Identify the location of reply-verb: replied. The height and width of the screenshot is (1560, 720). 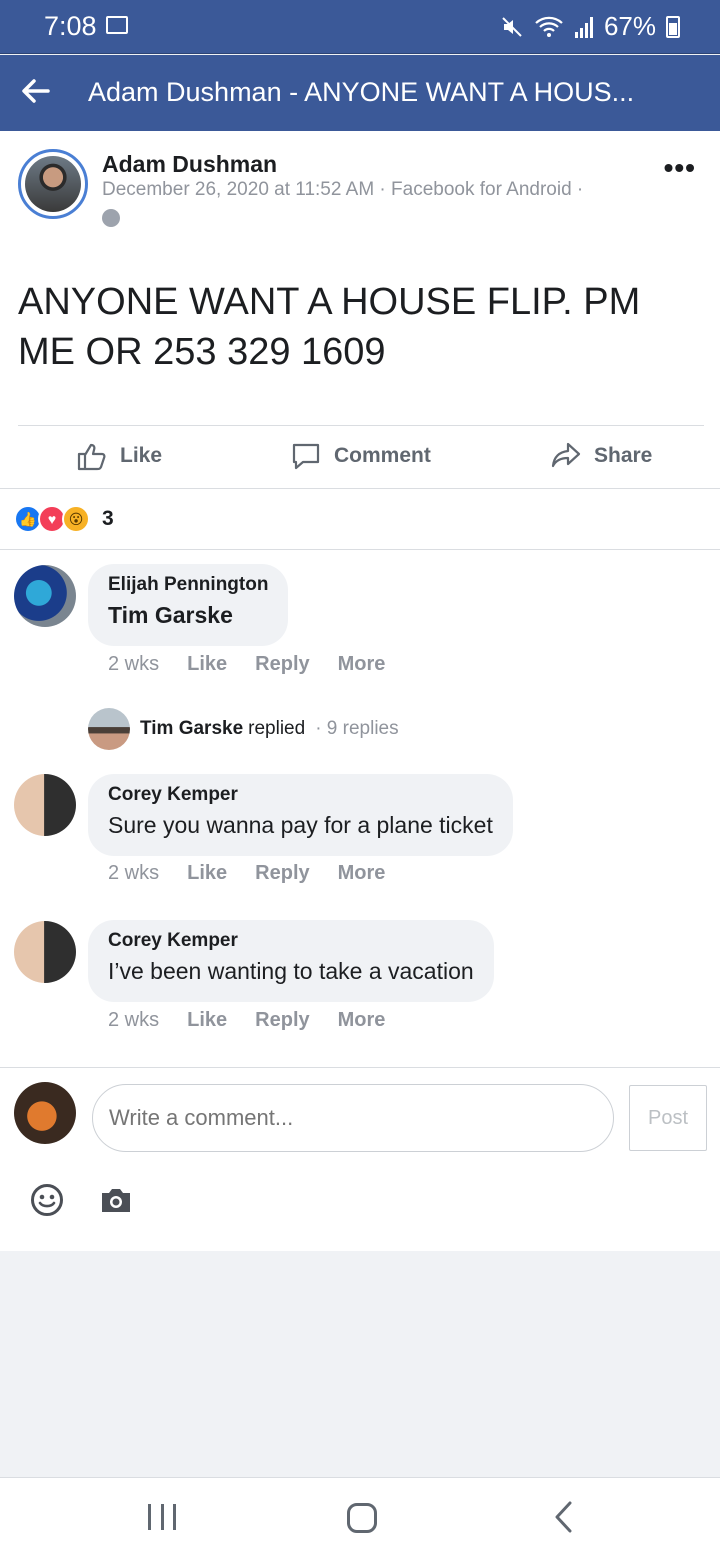
(277, 728).